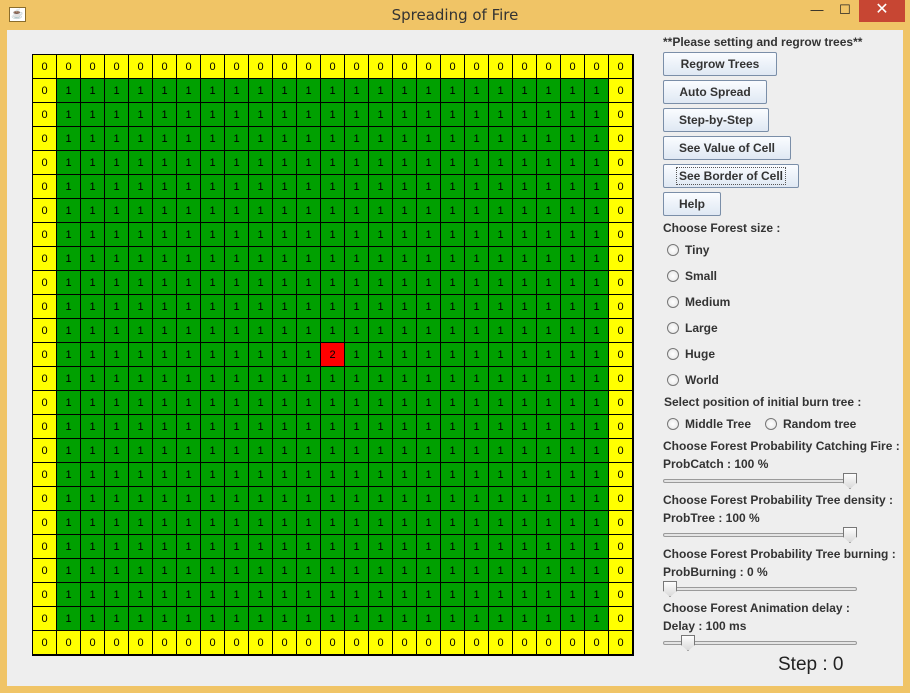  I want to click on prob-burning-slider, so click(760, 589).